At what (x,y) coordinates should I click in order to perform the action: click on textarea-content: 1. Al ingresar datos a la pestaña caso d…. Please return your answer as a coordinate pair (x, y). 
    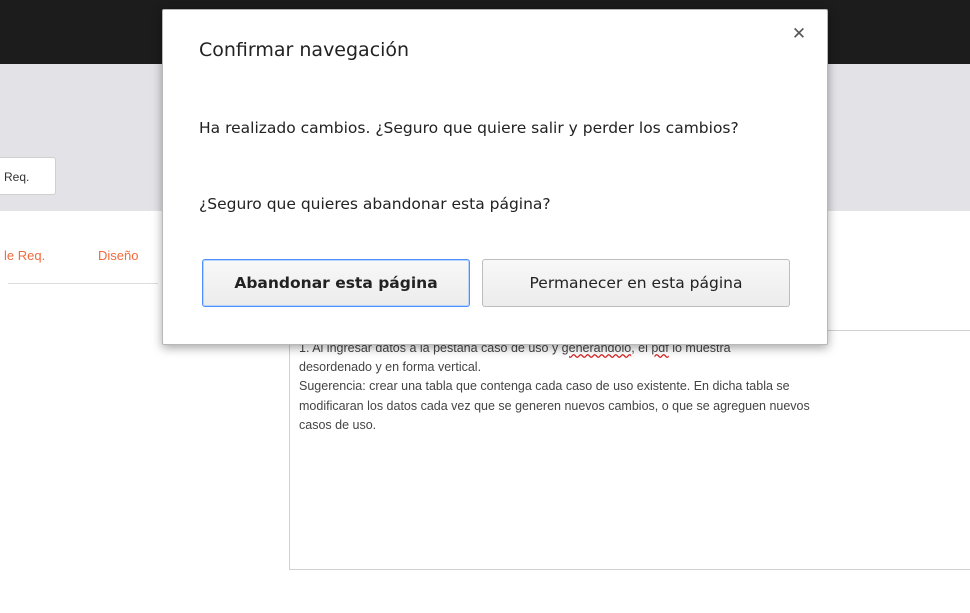
    Looking at the image, I should click on (634, 387).